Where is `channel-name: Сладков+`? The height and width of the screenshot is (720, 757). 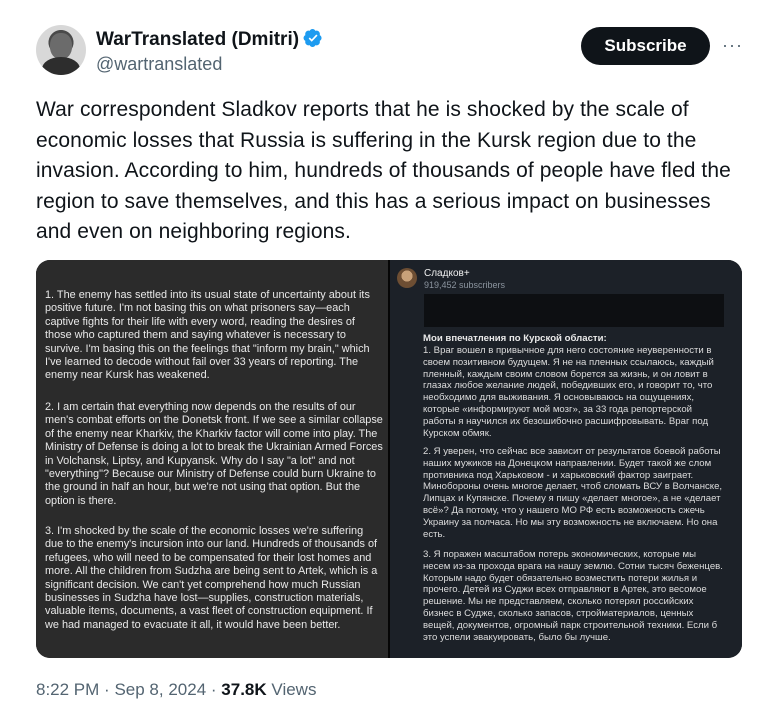
channel-name: Сладков+ is located at coordinates (447, 273).